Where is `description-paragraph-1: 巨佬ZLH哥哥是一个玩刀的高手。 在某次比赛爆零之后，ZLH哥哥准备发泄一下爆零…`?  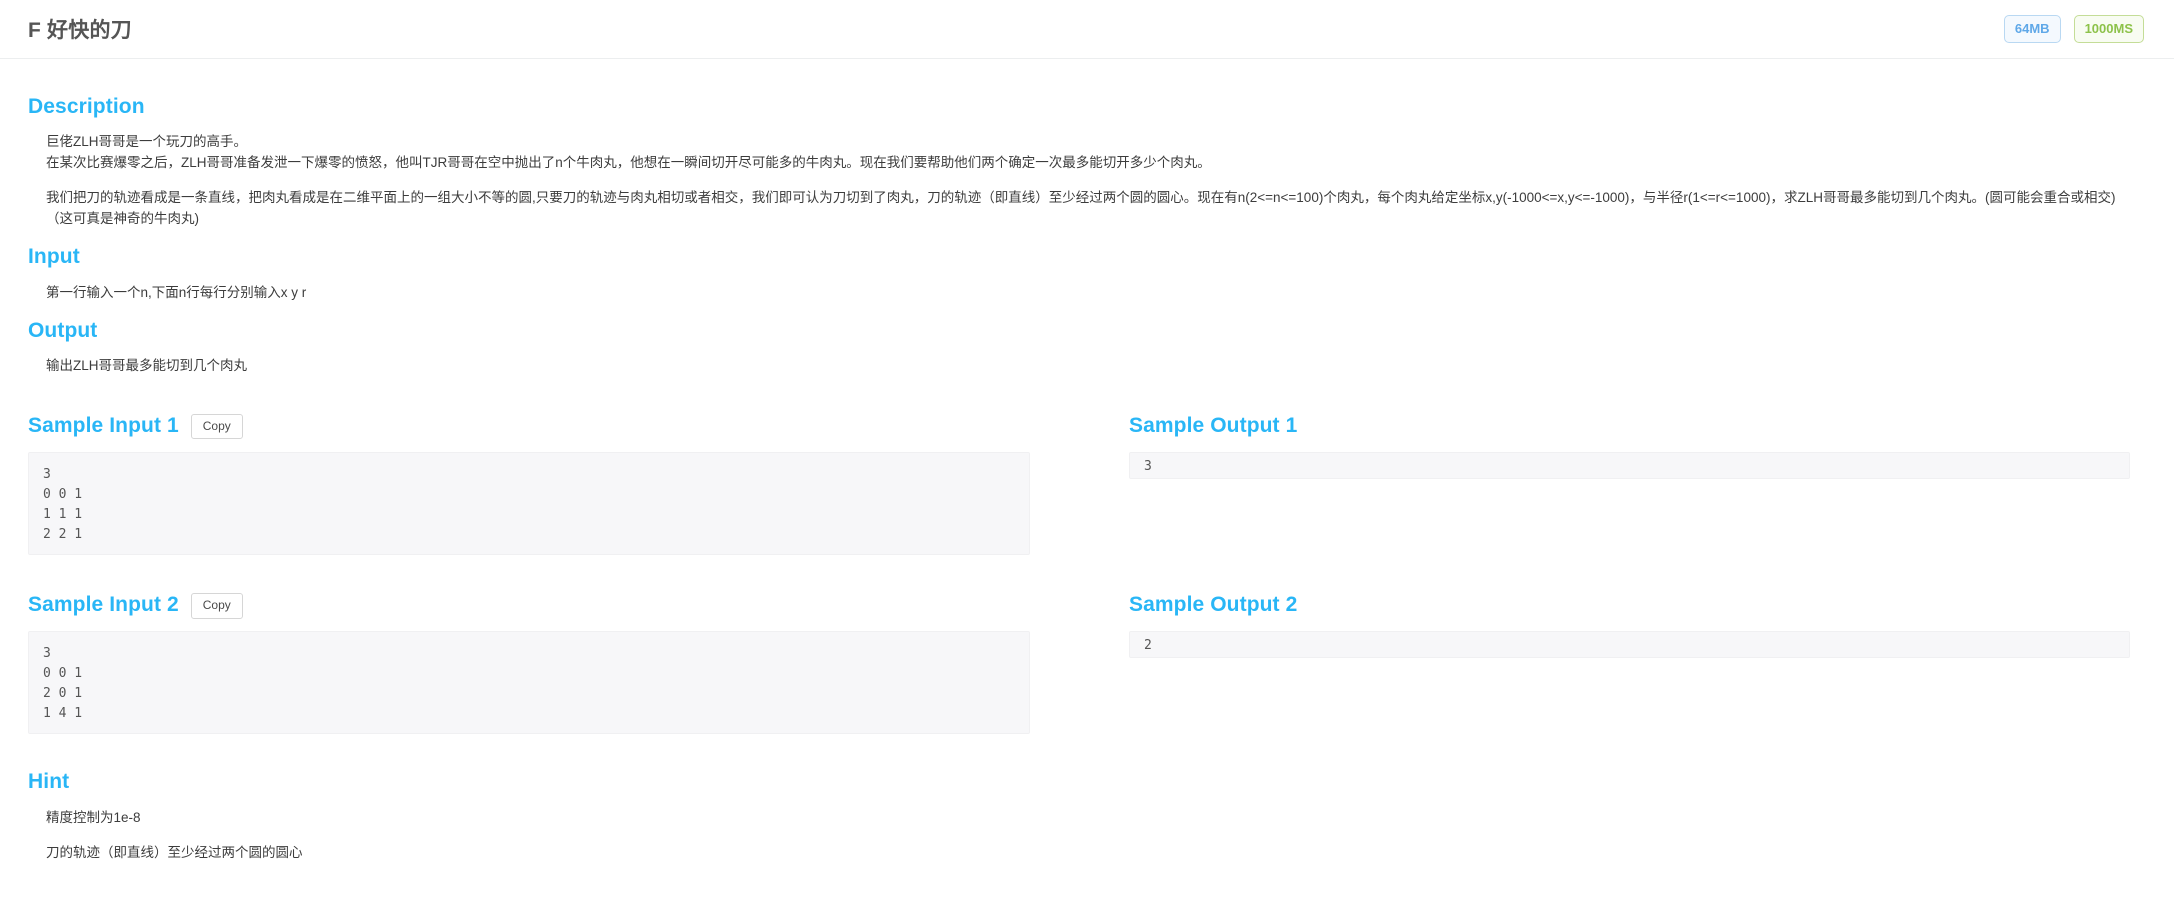 description-paragraph-1: 巨佬ZLH哥哥是一个玩刀的高手。 在某次比赛爆零之后，ZLH哥哥准备发泄一下爆零… is located at coordinates (628, 152).